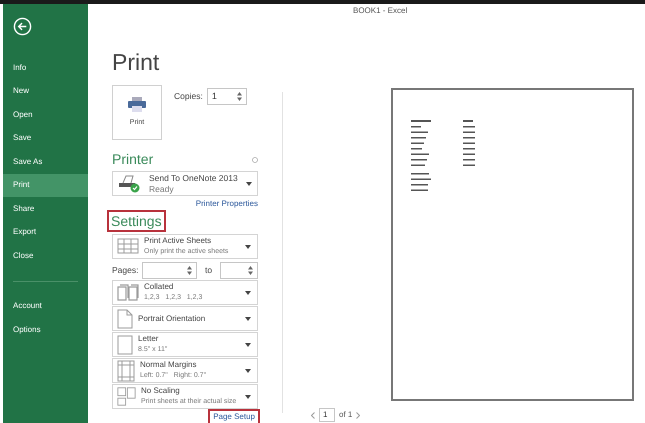  Describe the element at coordinates (345, 415) in the screenshot. I see `page-count: of 1` at that location.